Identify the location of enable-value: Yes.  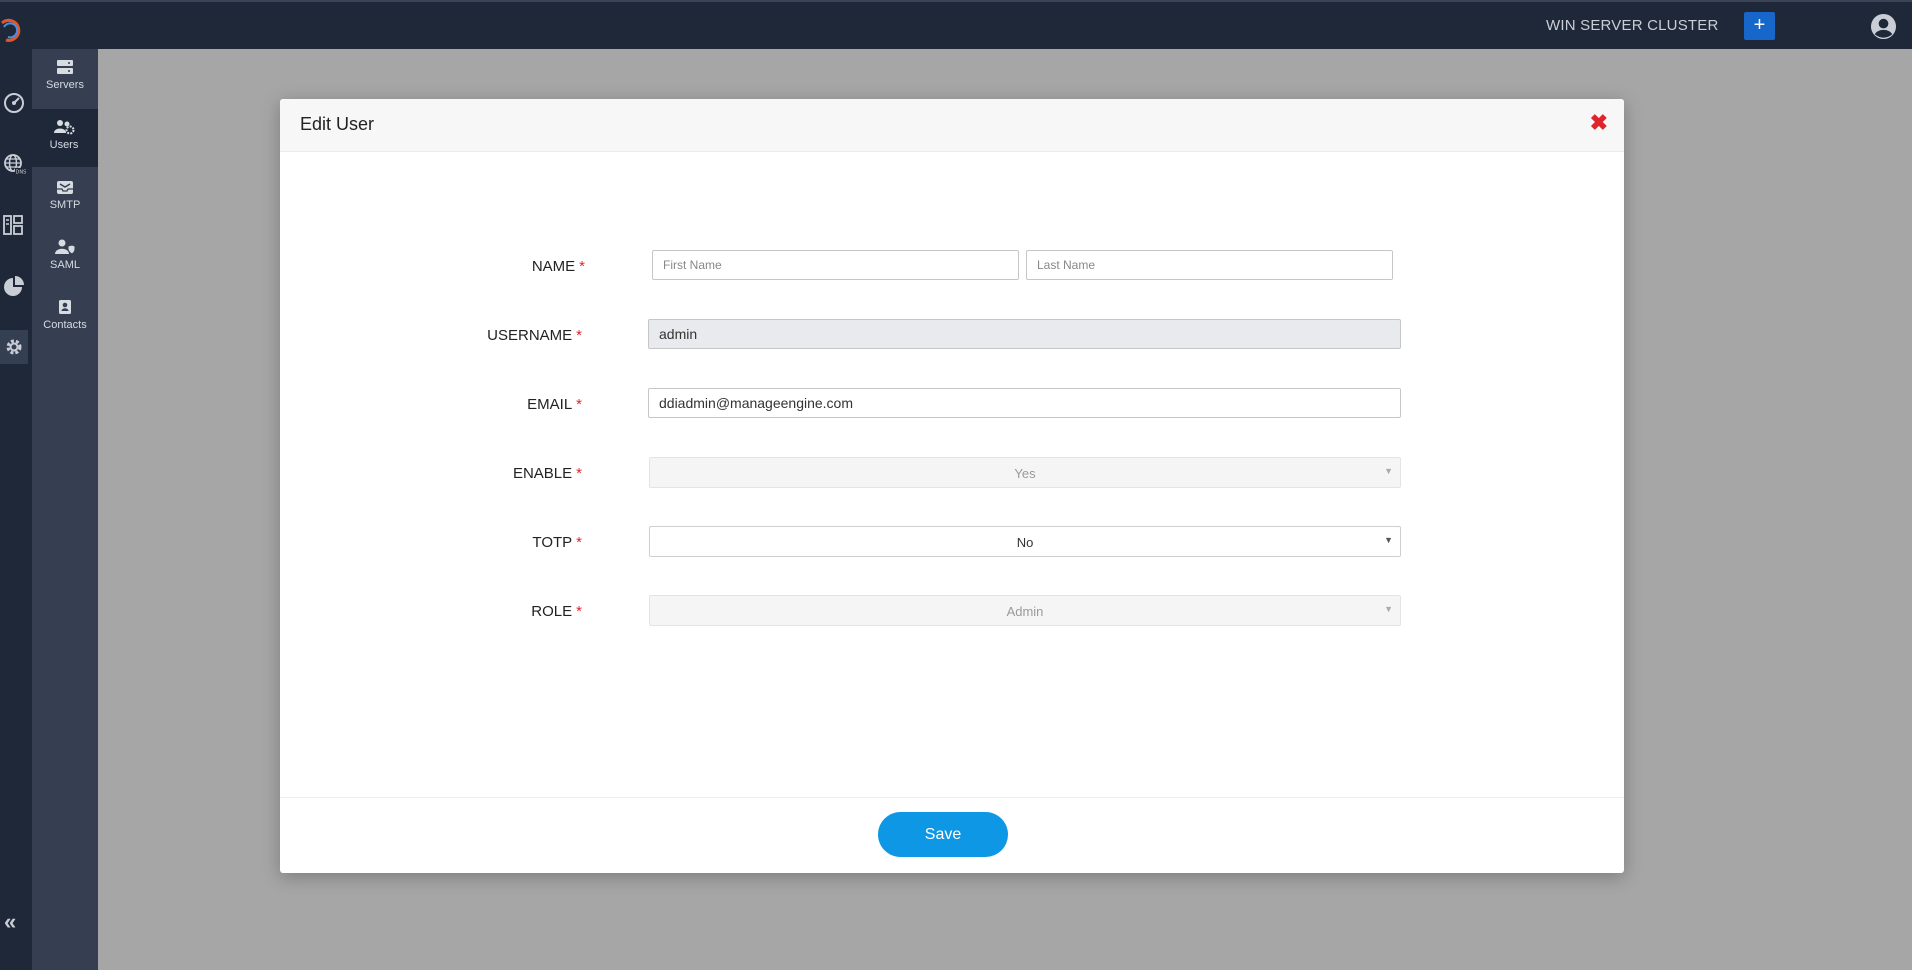
(1025, 473).